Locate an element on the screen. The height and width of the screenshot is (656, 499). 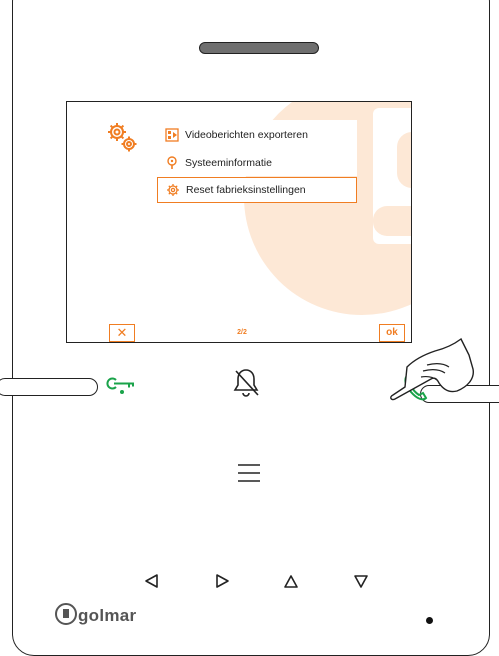
golmar-logo: golmar is located at coordinates (107, 615).